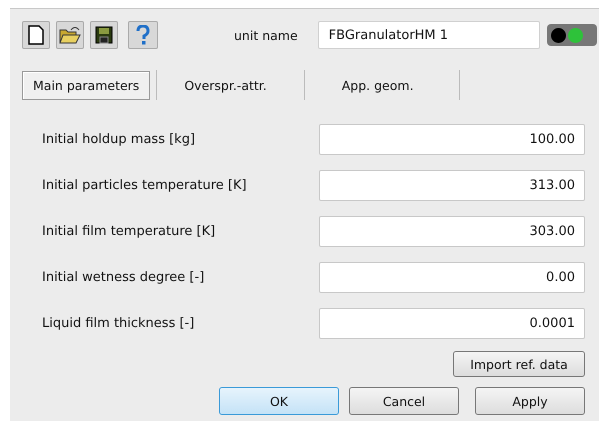 The height and width of the screenshot is (421, 599). Describe the element at coordinates (266, 35) in the screenshot. I see `unit-name-label: unit name` at that location.